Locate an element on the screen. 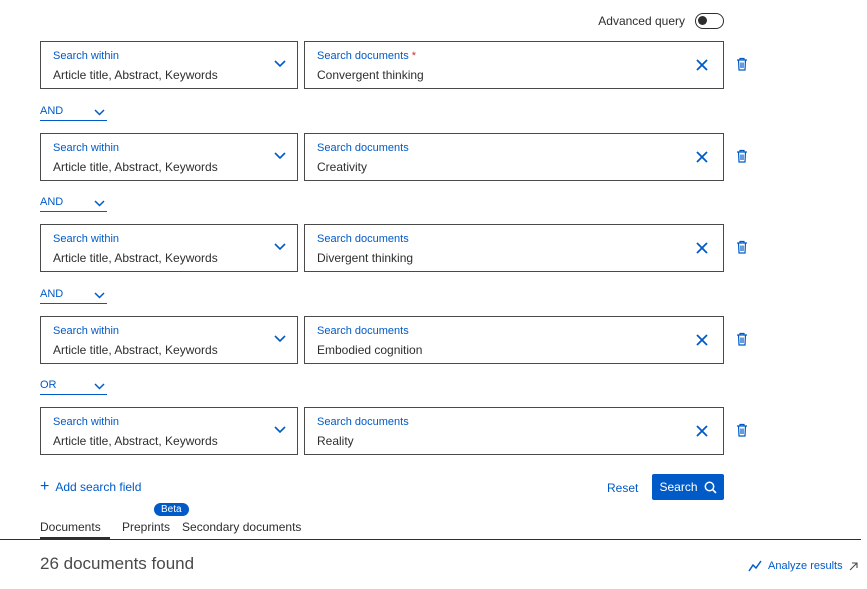 The height and width of the screenshot is (589, 867). search-documents-field: Search documents * Convergent thinking is located at coordinates (514, 65).